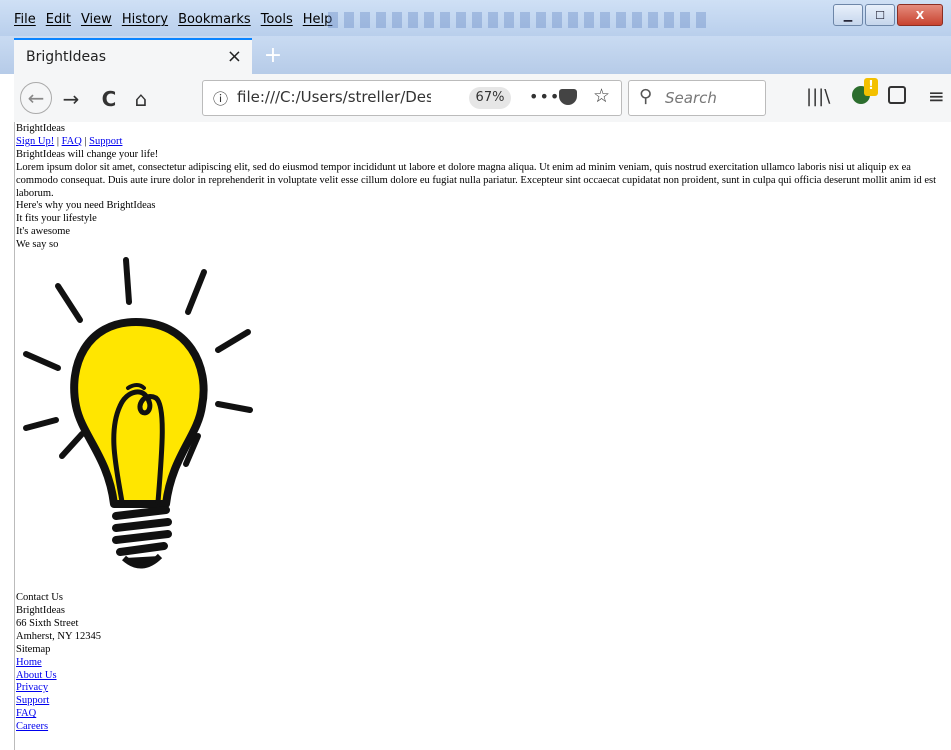 The image size is (951, 750). Describe the element at coordinates (334, 97) in the screenshot. I see `url-text: file:///C:/Users/streller/Deskto` at that location.